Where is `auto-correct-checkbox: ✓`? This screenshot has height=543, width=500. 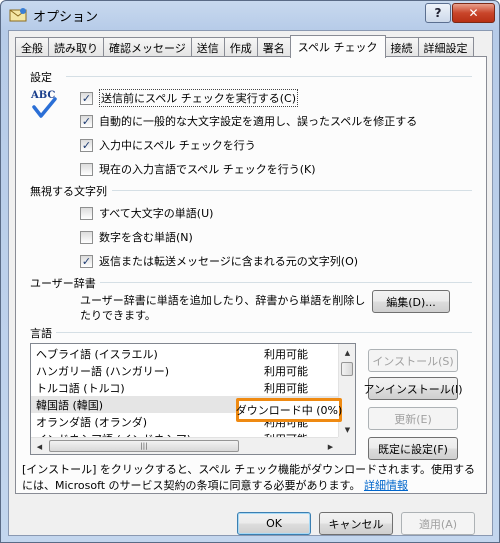 auto-correct-checkbox: ✓ is located at coordinates (86, 121).